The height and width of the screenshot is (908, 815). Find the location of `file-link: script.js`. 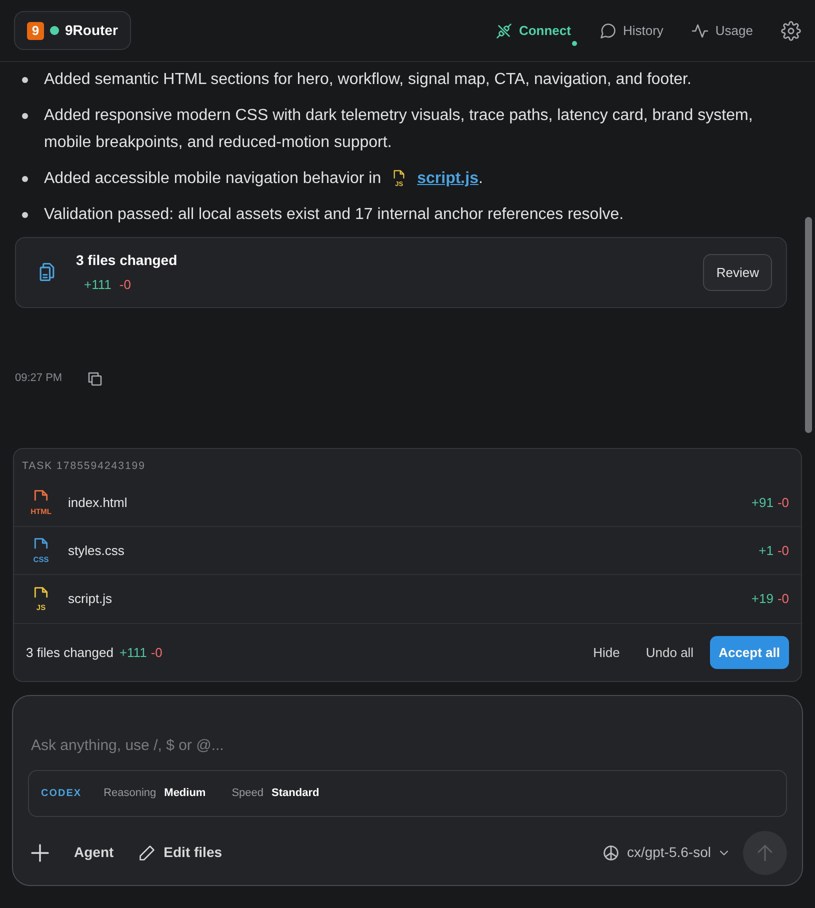

file-link: script.js is located at coordinates (447, 178).